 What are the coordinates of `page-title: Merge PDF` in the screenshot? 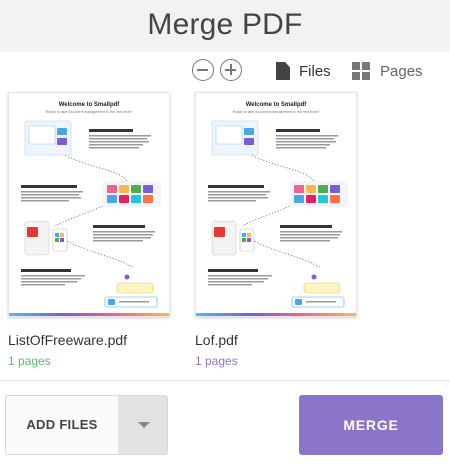 It's located at (225, 24).